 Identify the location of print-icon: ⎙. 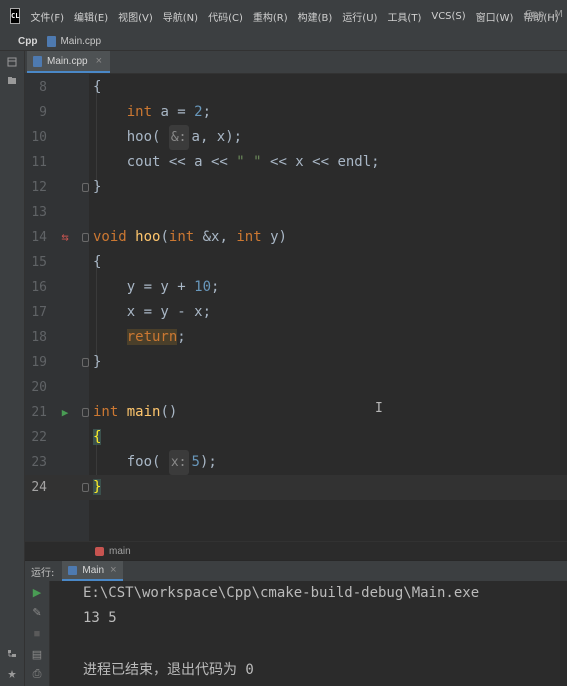
(37, 674).